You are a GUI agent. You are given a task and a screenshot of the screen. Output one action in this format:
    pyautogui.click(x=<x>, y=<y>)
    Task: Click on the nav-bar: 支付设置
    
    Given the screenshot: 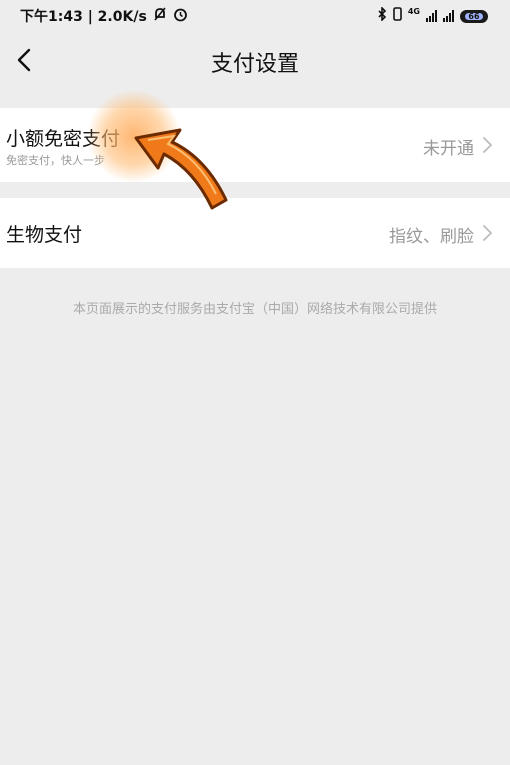 What is the action you would take?
    pyautogui.click(x=255, y=61)
    